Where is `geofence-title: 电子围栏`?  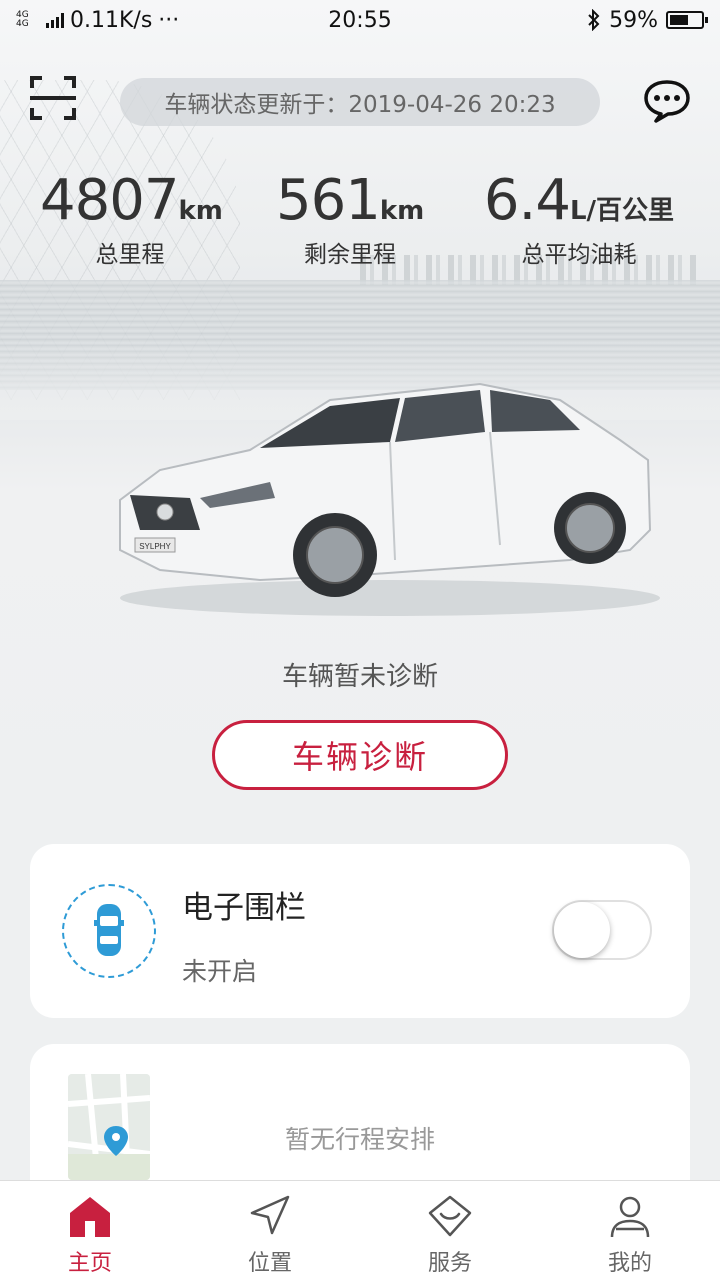
geofence-title: 电子围栏 is located at coordinates (244, 908).